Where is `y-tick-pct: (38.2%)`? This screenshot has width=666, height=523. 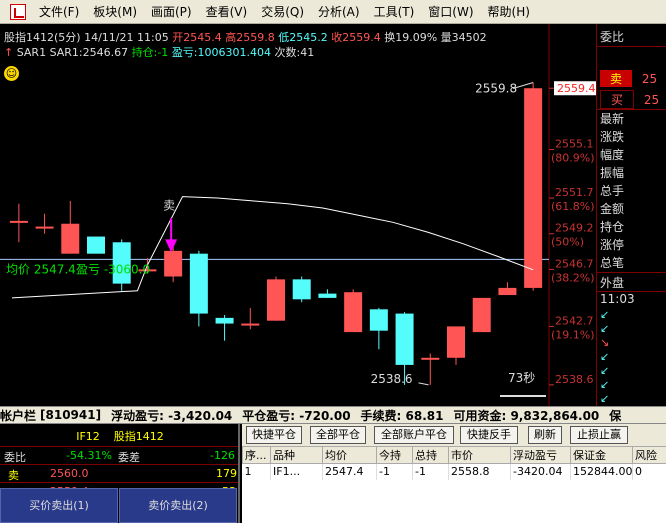 y-tick-pct: (38.2%) is located at coordinates (573, 277).